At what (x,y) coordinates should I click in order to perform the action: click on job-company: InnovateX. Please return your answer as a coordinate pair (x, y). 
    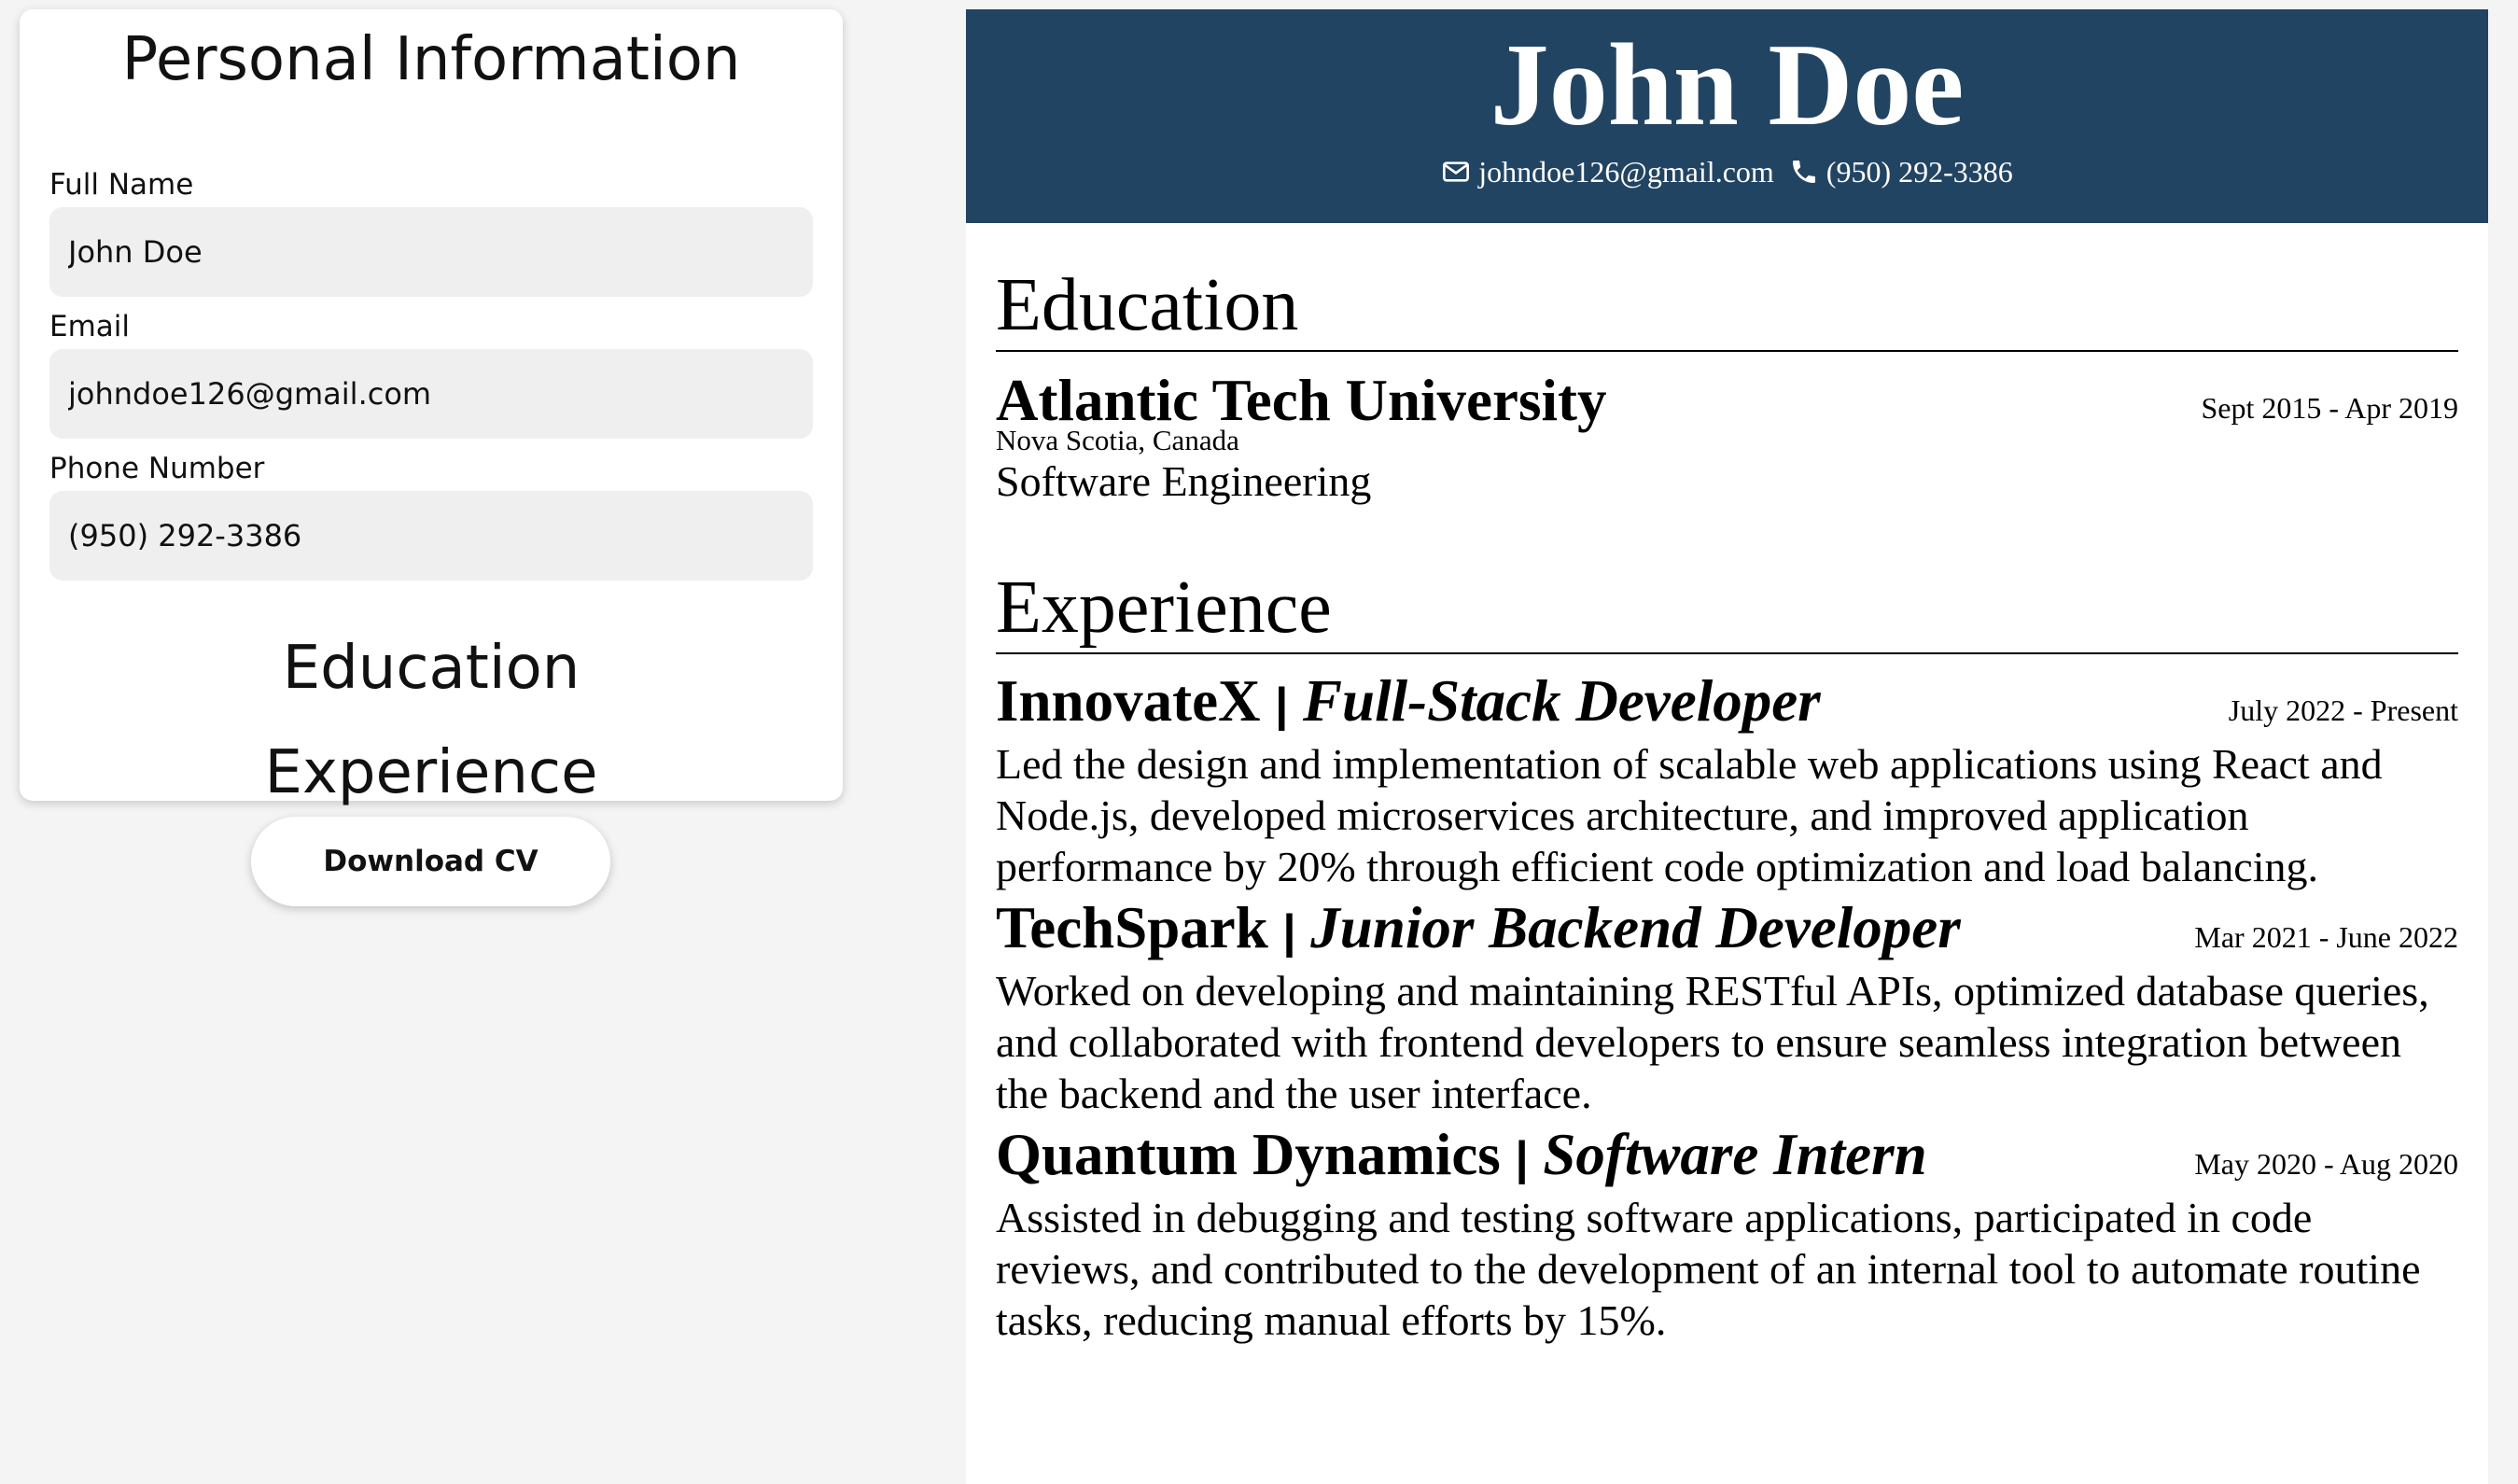
    Looking at the image, I should click on (1128, 701).